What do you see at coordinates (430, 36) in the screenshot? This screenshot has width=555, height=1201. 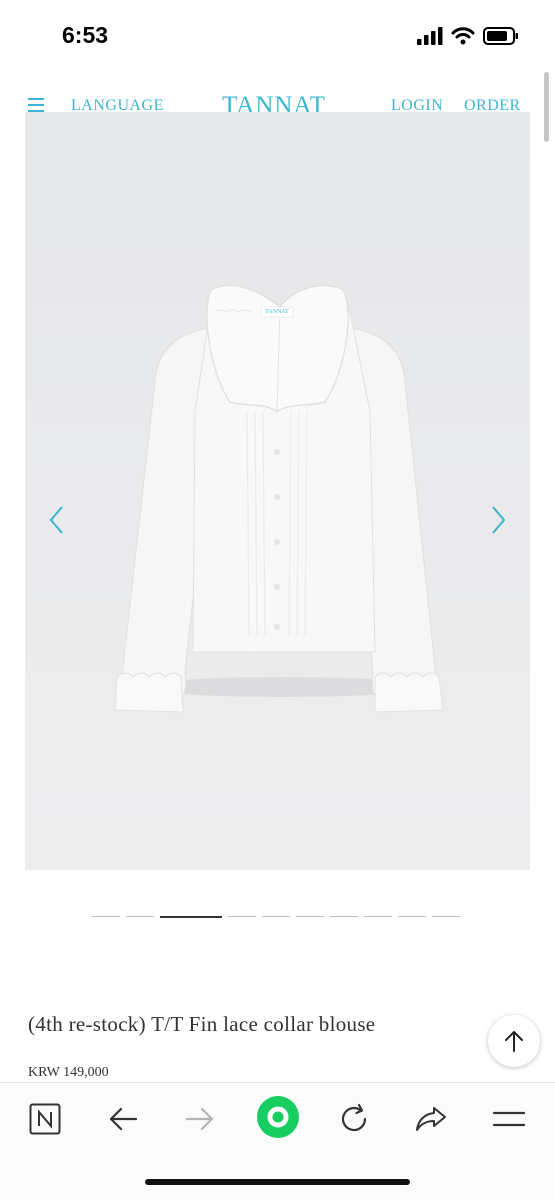 I see `signal-icon` at bounding box center [430, 36].